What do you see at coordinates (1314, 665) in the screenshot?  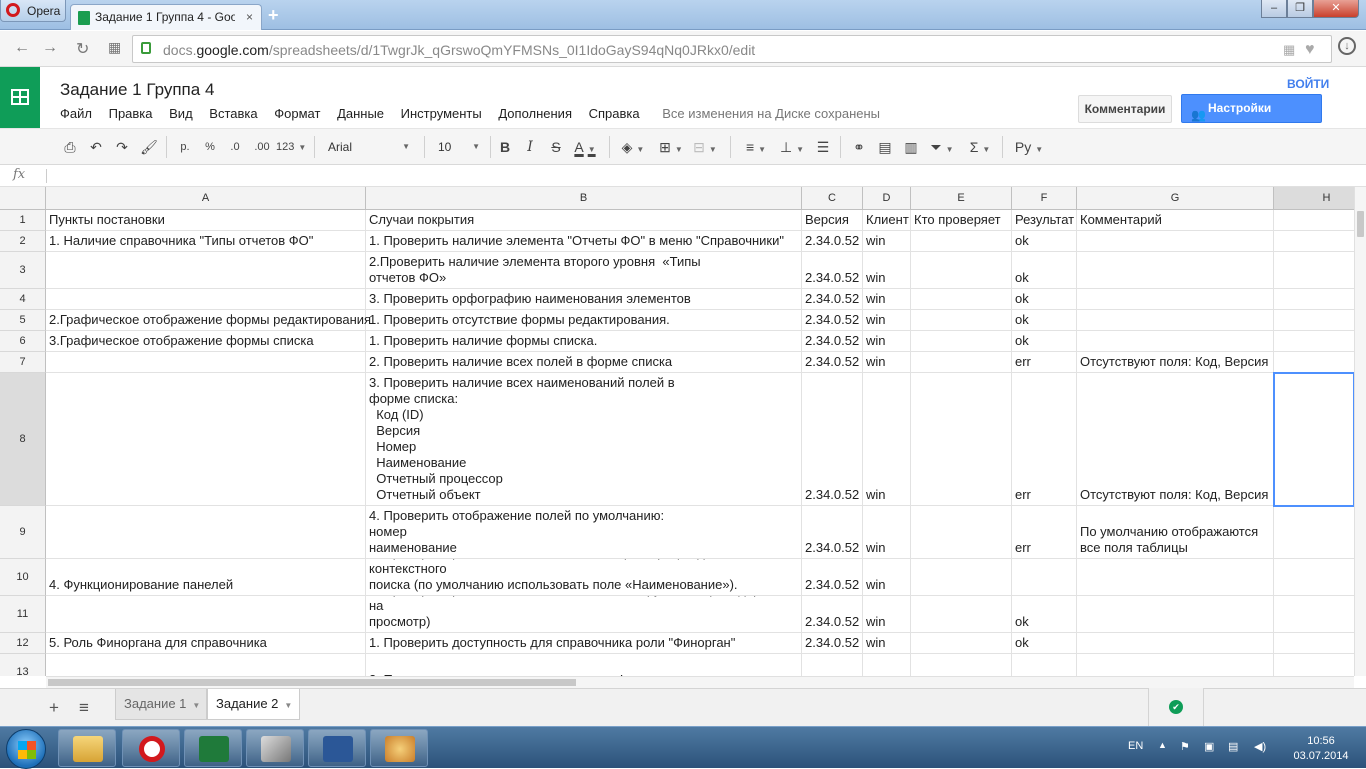 I see `cell-h13` at bounding box center [1314, 665].